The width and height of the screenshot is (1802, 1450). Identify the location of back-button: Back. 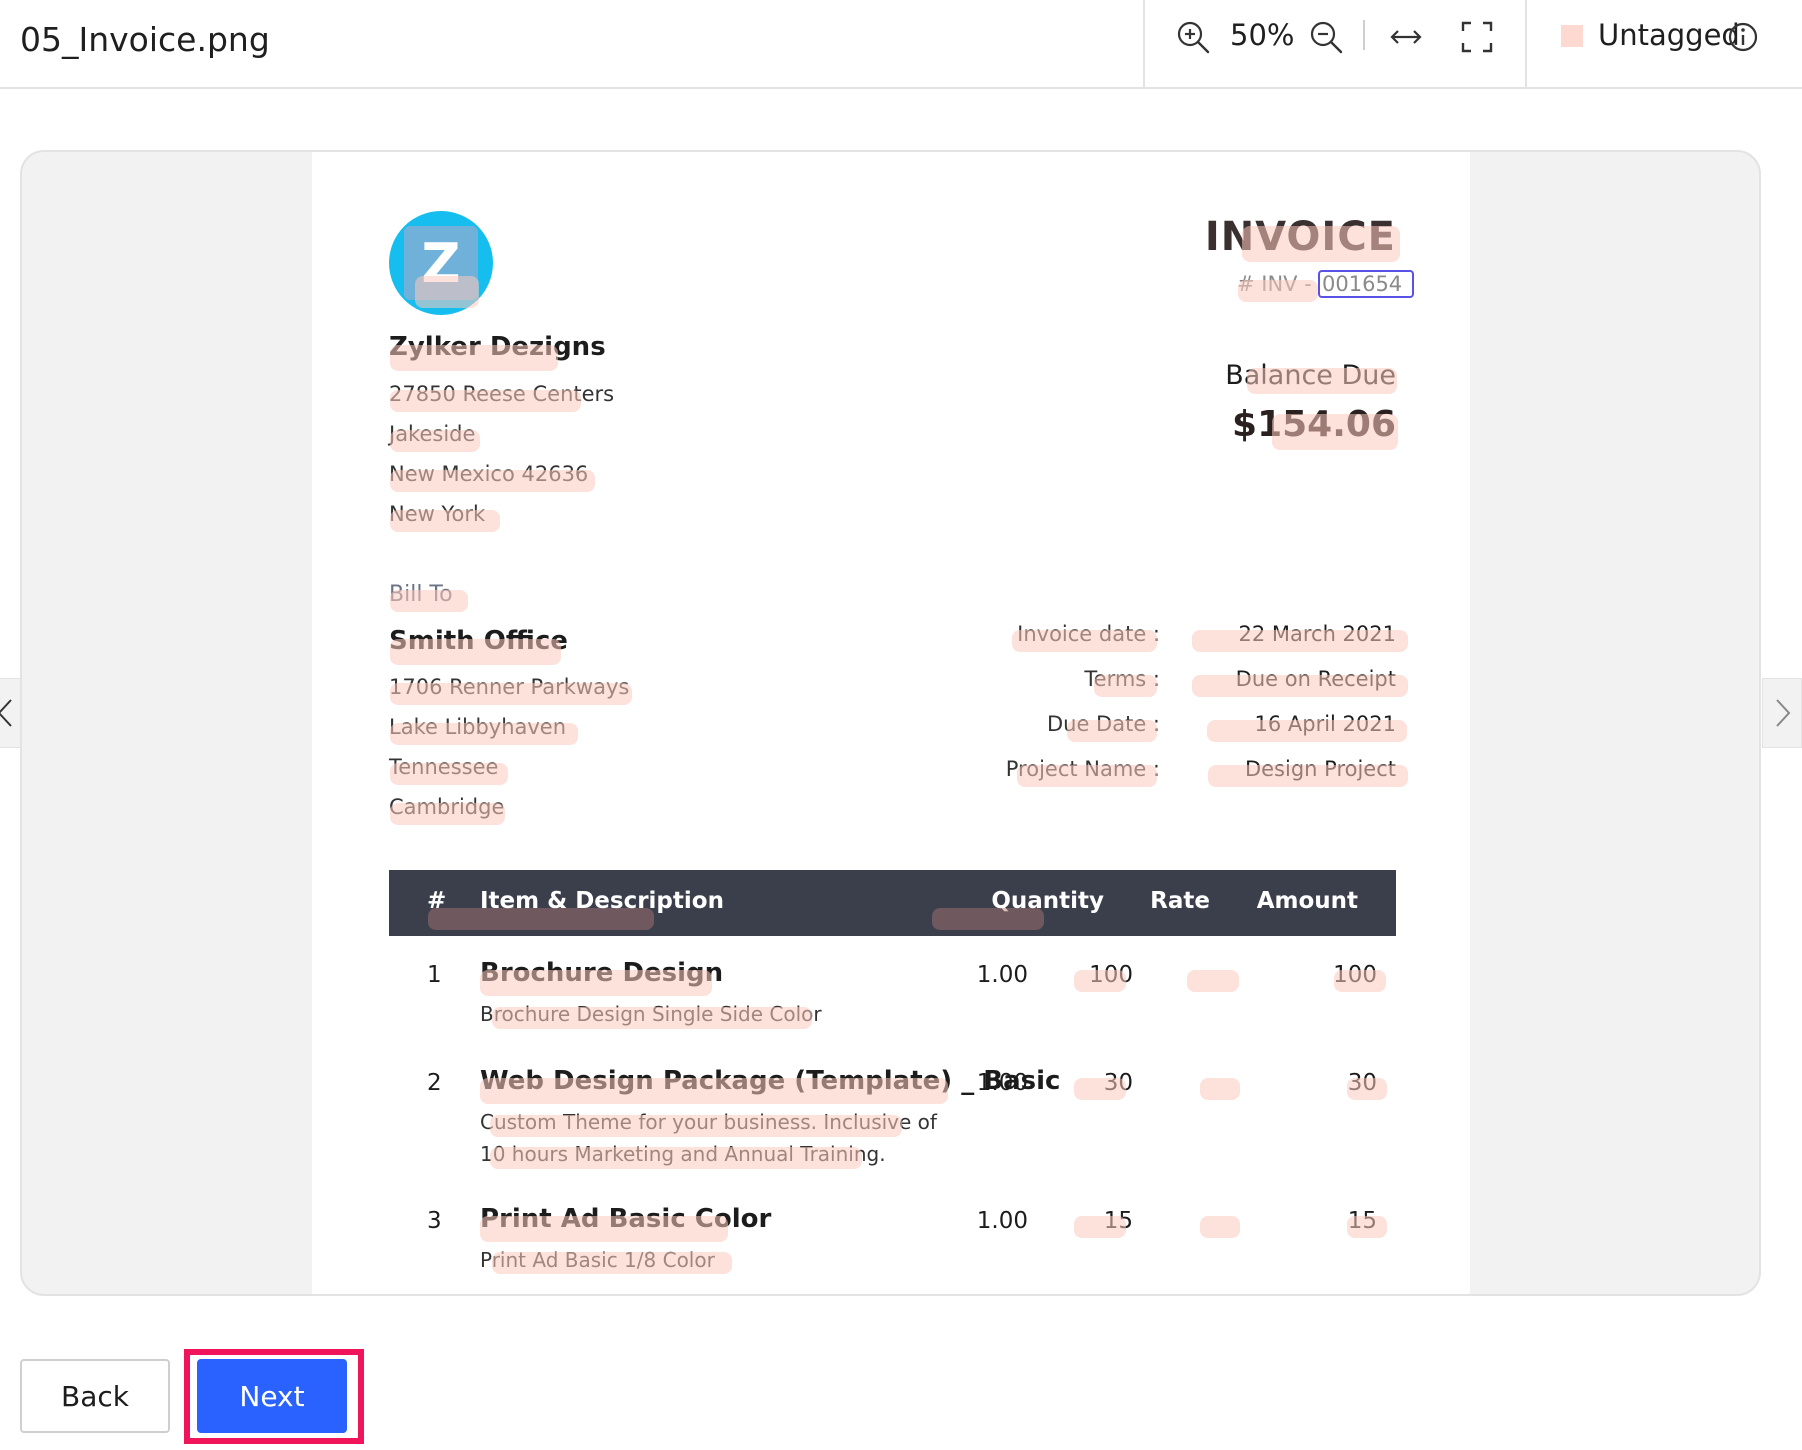
(95, 1396).